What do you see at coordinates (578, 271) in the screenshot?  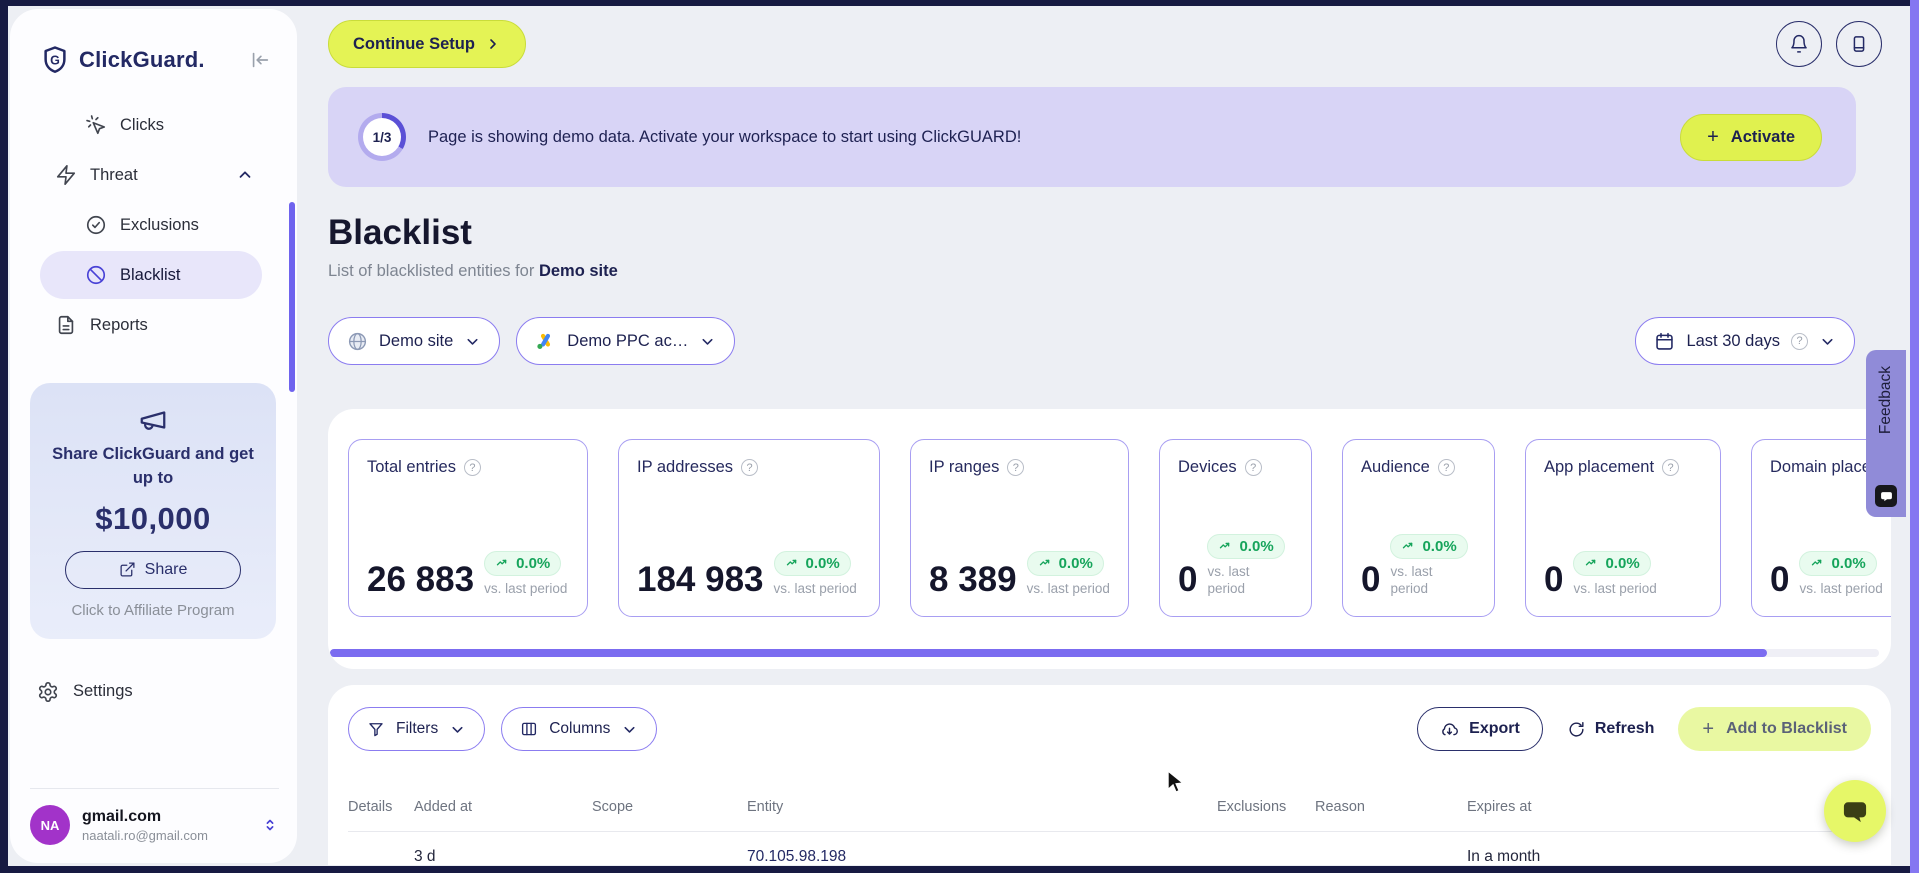 I see `subtitle-site-name: Demo site` at bounding box center [578, 271].